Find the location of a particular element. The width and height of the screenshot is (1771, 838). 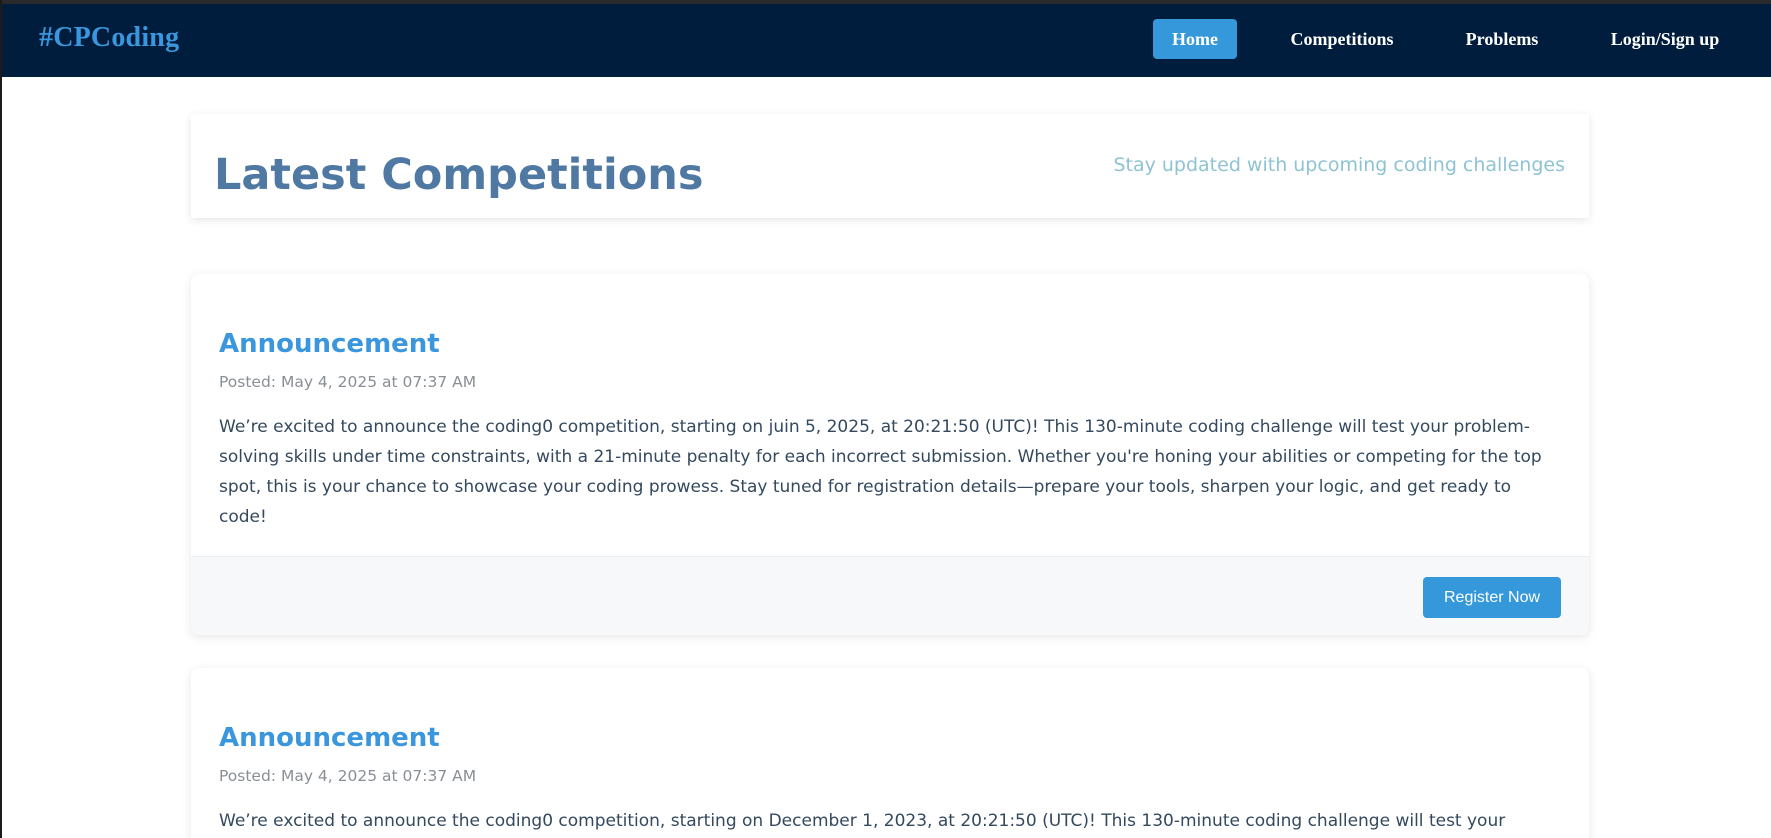

nav-competitions-link: Competitions is located at coordinates (1342, 39).